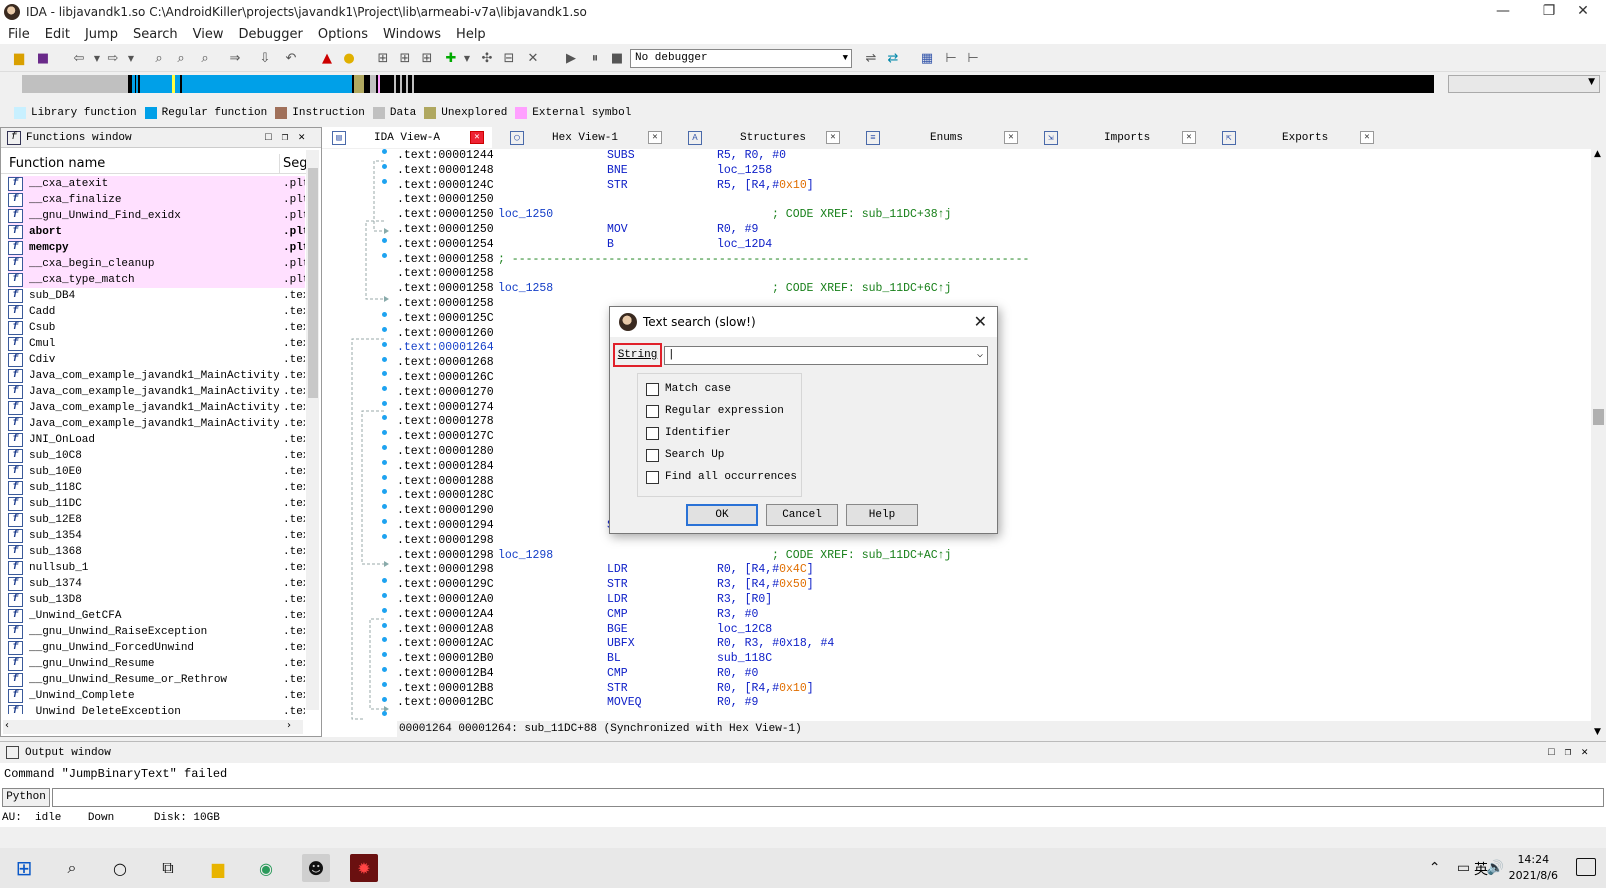  Describe the element at coordinates (327, 58) in the screenshot. I see `warning-icon: ▲` at that location.